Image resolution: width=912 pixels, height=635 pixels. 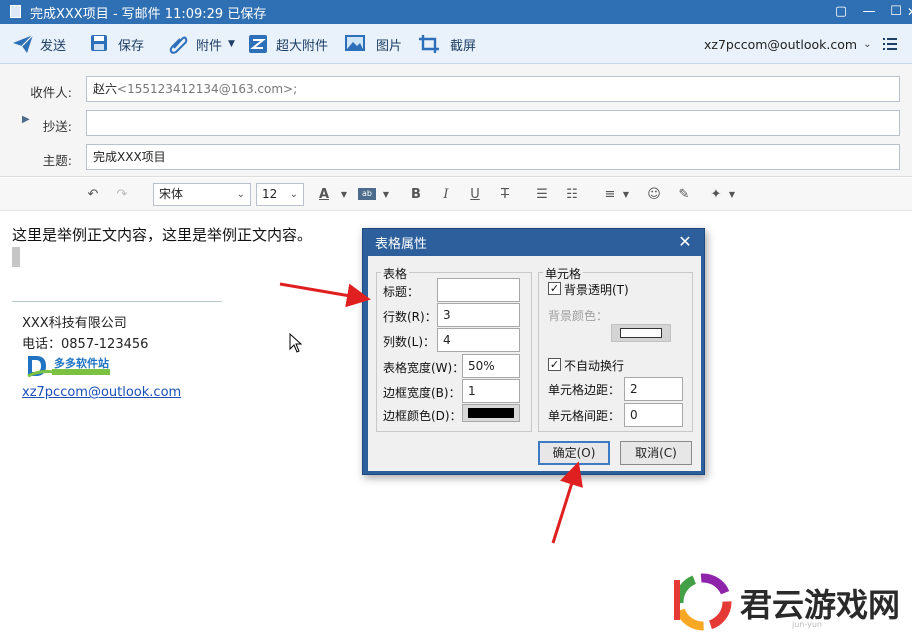 What do you see at coordinates (431, 413) in the screenshot?
I see `annotation-overlay` at bounding box center [431, 413].